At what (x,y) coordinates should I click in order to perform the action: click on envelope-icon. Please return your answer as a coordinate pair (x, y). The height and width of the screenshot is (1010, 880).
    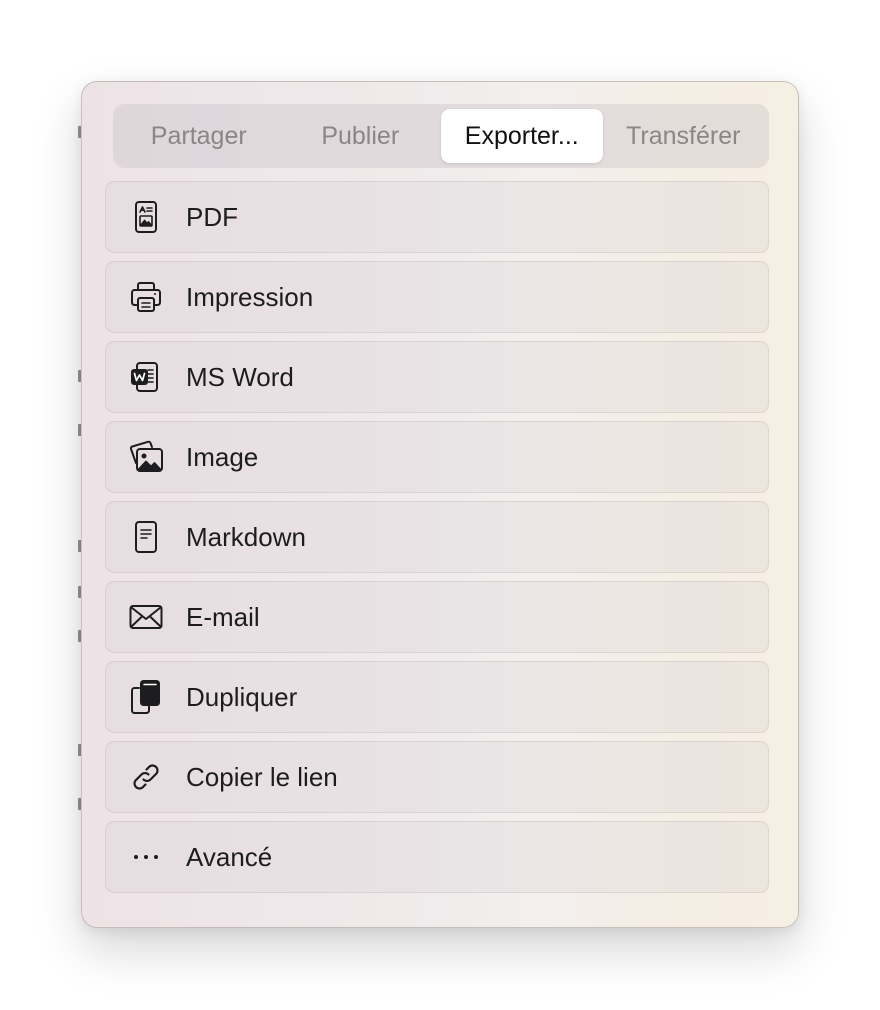
    Looking at the image, I should click on (146, 617).